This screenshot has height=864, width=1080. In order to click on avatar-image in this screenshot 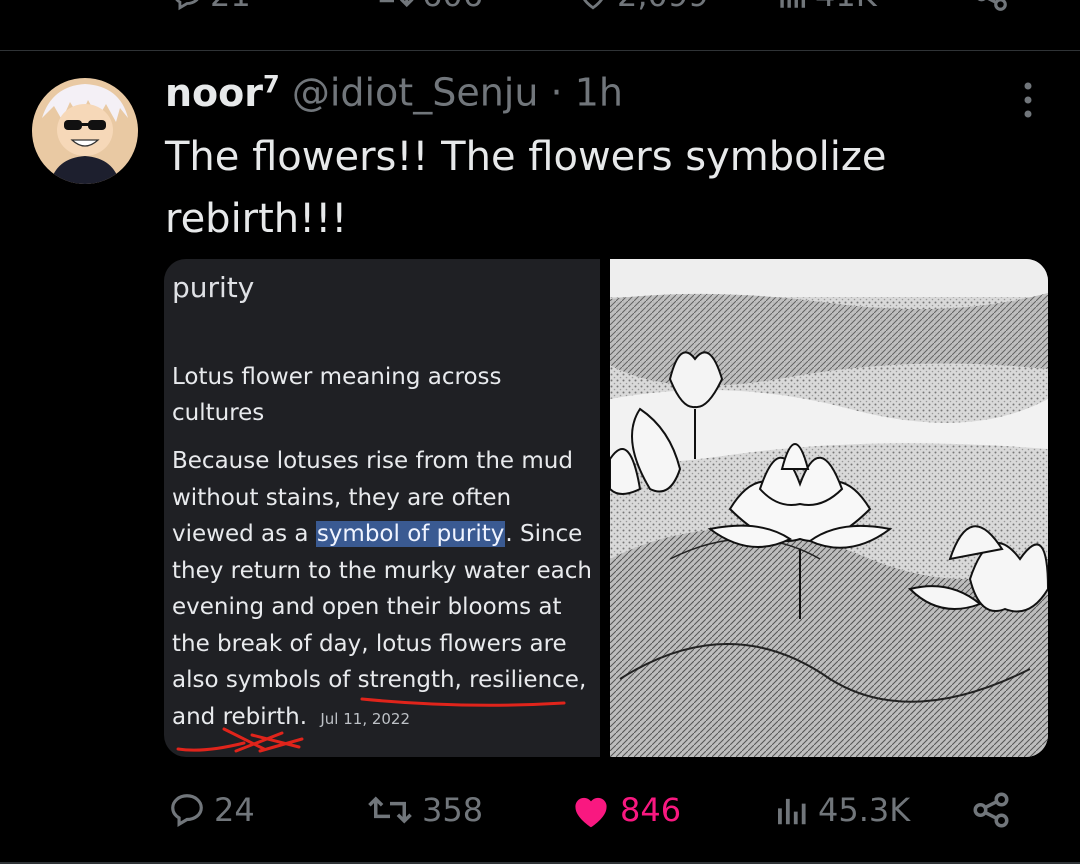, I will do `click(85, 131)`.